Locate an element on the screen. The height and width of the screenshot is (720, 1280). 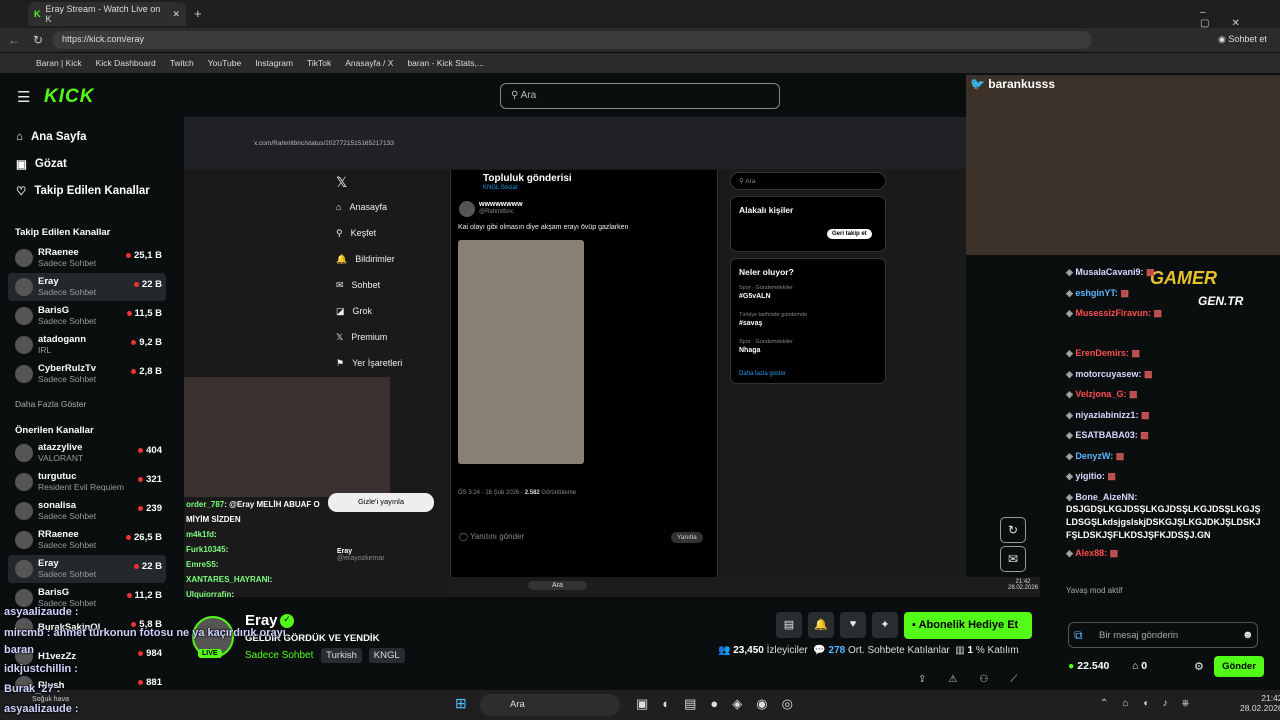
stream-chat-line: m4k1fd: is located at coordinates (201, 534).